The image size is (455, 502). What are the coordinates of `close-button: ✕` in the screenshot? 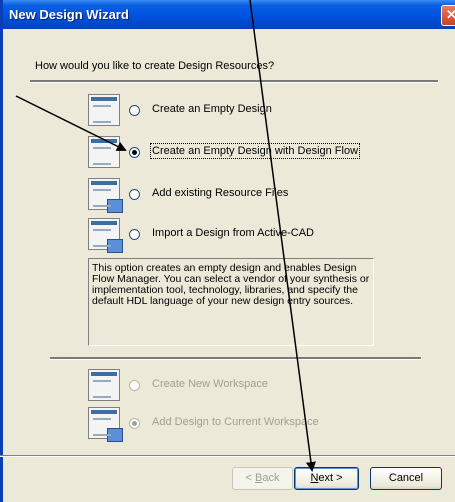 It's located at (448, 15).